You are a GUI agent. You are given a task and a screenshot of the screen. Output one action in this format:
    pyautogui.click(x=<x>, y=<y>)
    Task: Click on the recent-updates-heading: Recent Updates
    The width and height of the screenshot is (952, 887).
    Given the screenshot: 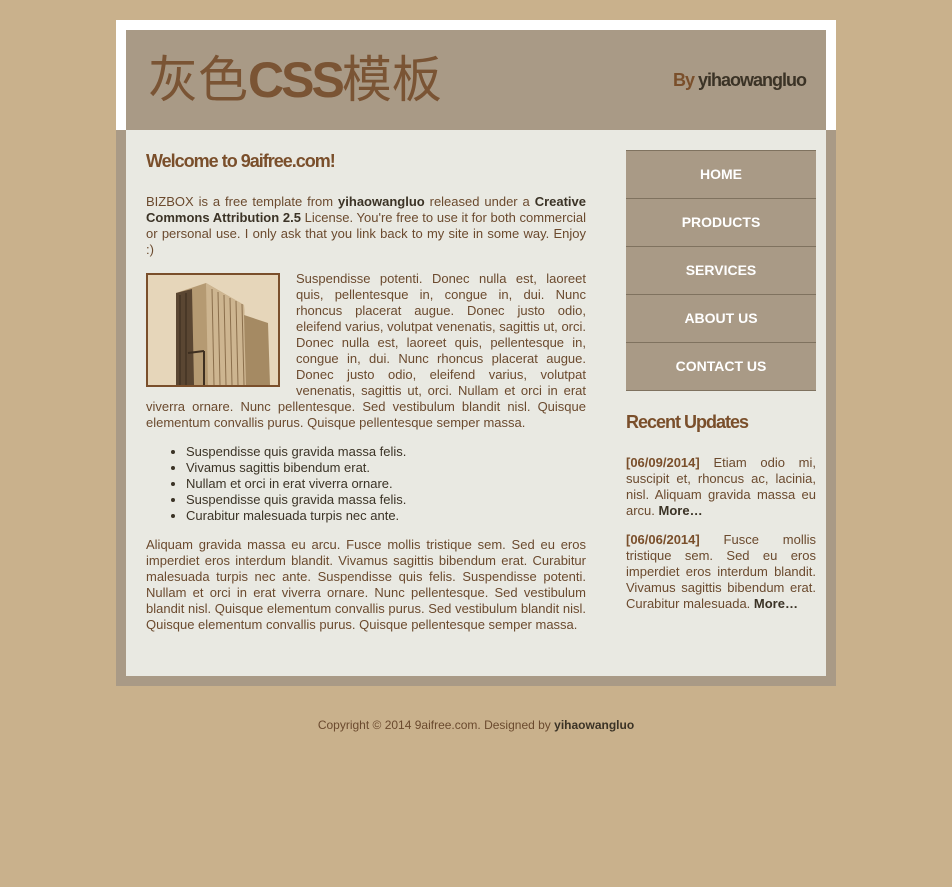 What is the action you would take?
    pyautogui.click(x=687, y=422)
    